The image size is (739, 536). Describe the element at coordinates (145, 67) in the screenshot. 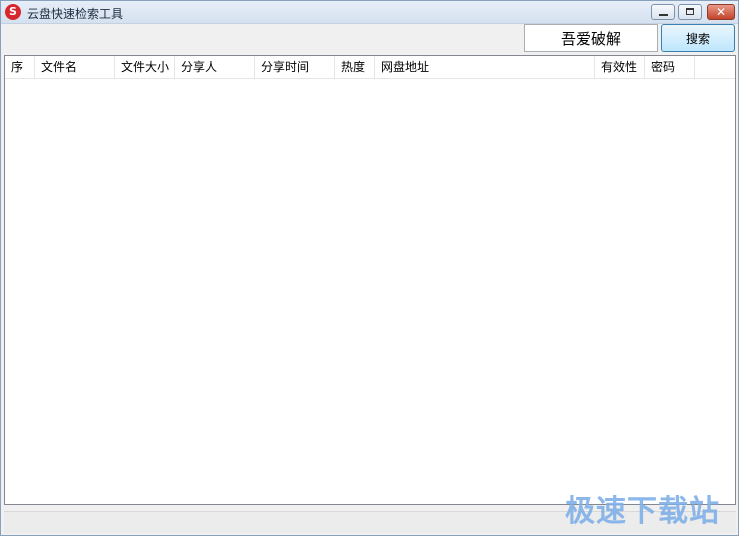

I see `column-header-filesize: 文件大小` at that location.